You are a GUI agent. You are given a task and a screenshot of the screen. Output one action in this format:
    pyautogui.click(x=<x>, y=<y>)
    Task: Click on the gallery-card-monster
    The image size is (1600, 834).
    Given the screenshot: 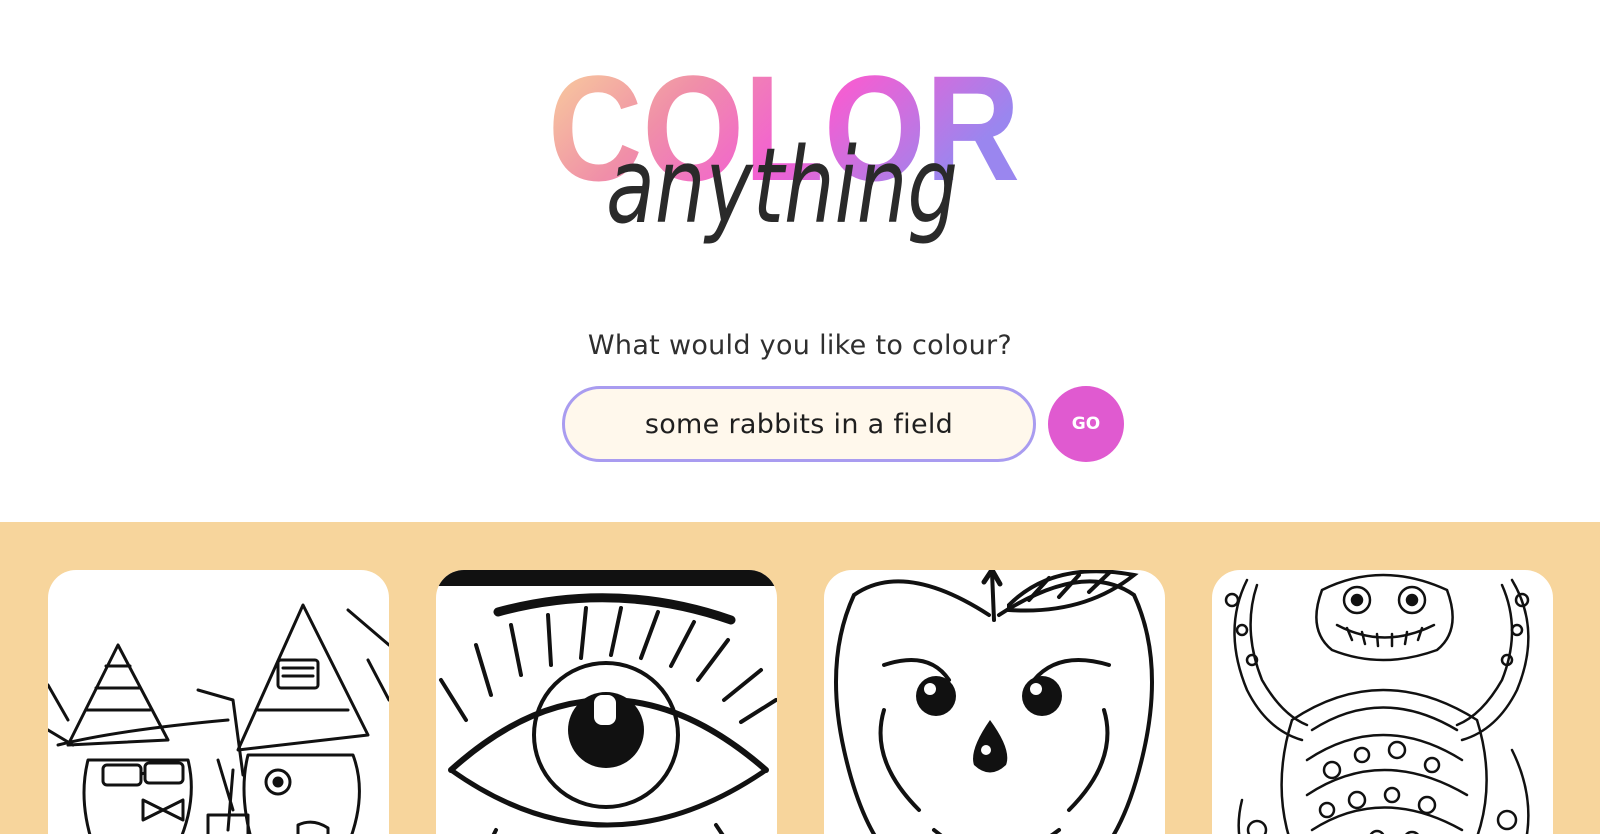 What is the action you would take?
    pyautogui.click(x=1382, y=702)
    